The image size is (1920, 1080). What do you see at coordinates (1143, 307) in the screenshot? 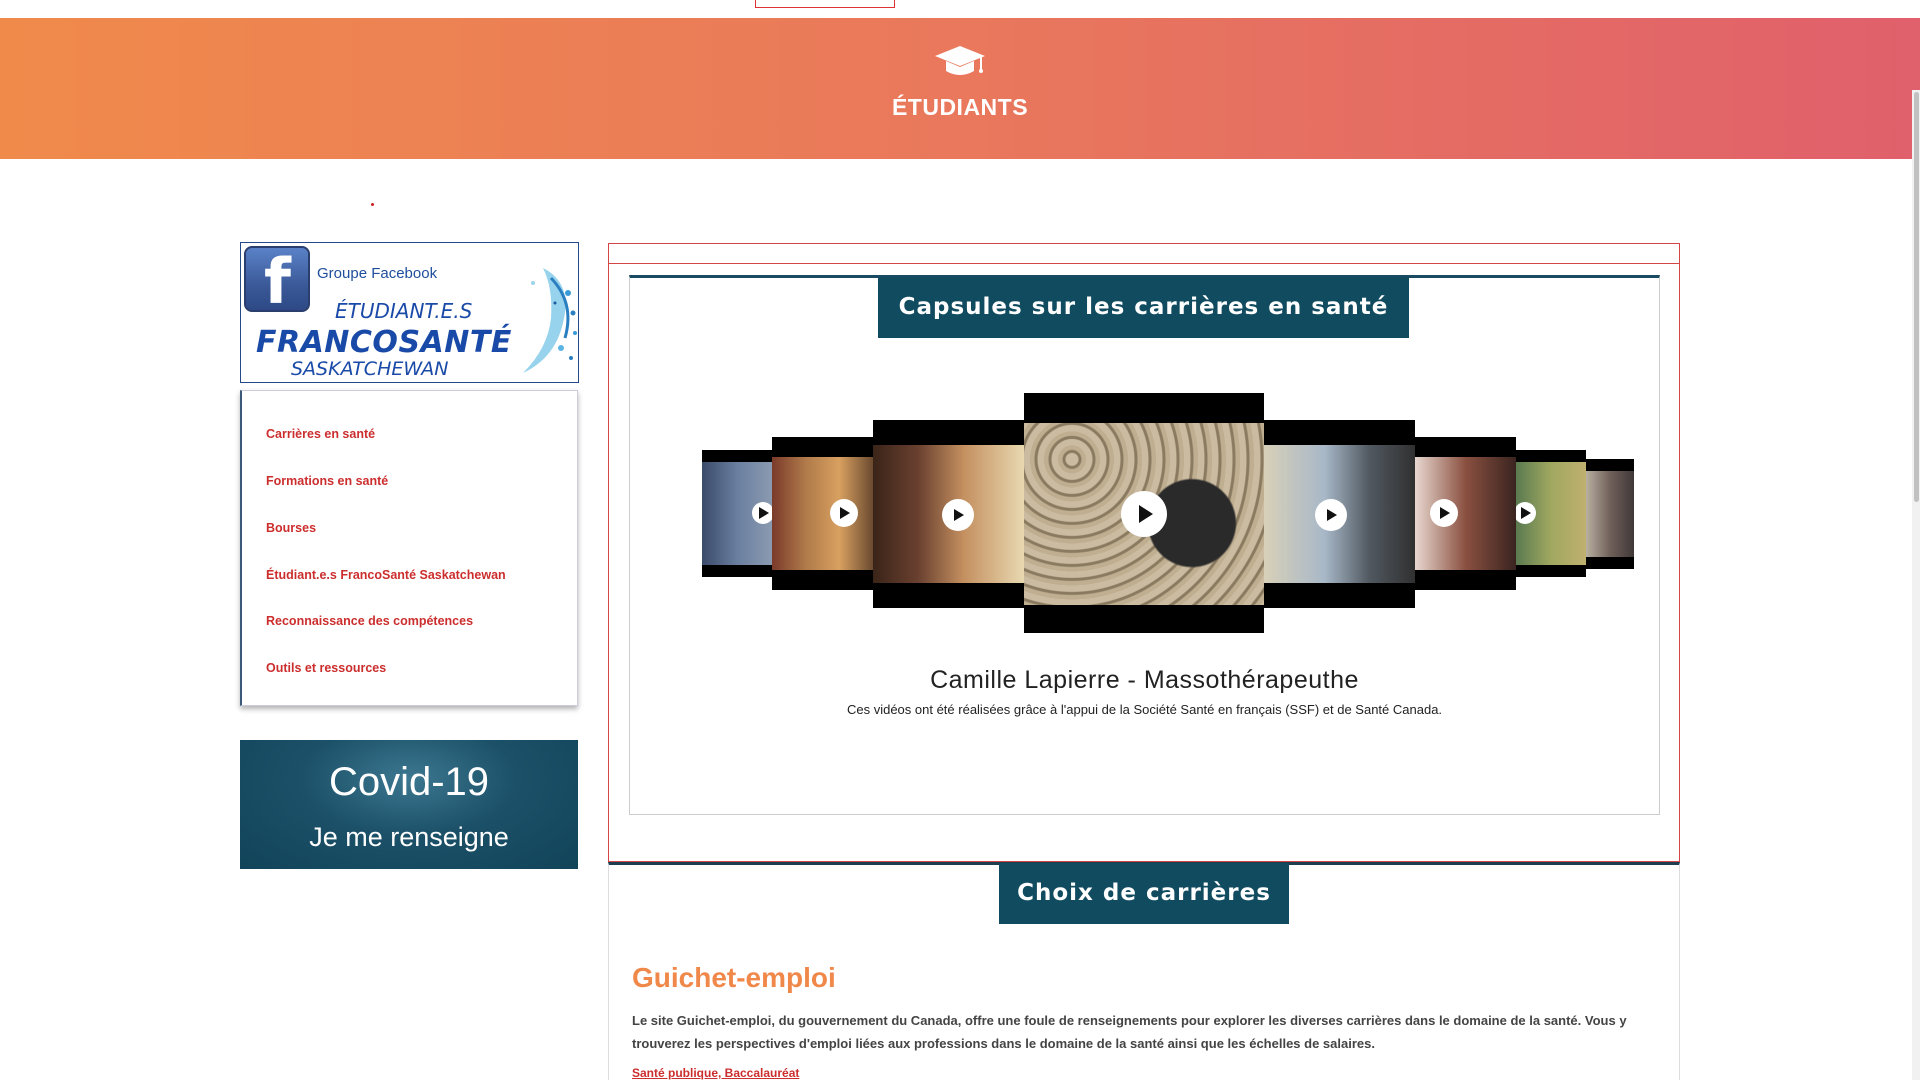
I see `capsules-heading: Capsules sur les carrières en santé` at bounding box center [1143, 307].